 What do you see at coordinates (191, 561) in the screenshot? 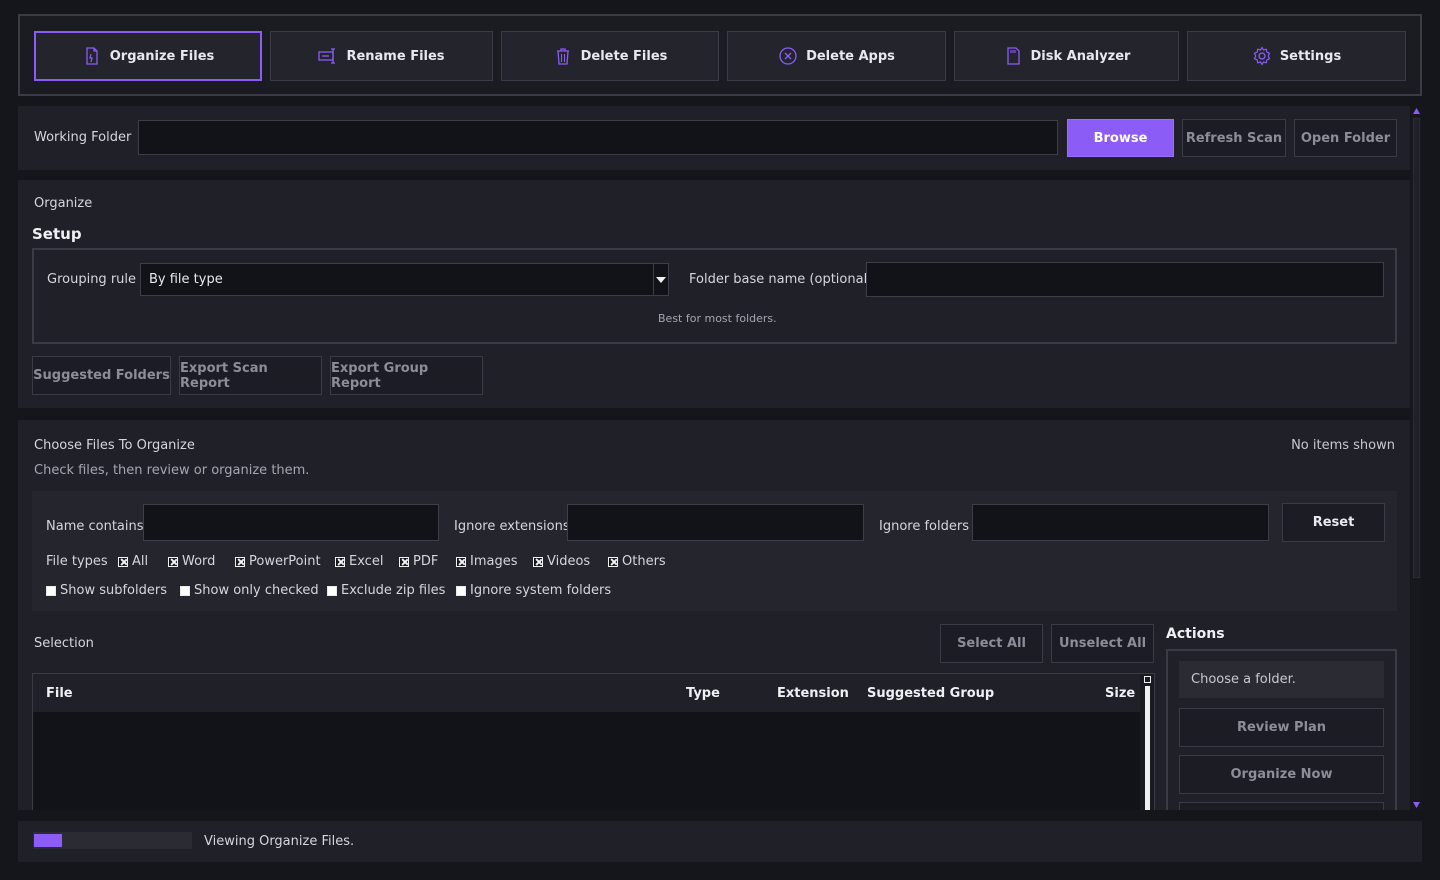
I see `filetype-word-checkbox: Word` at bounding box center [191, 561].